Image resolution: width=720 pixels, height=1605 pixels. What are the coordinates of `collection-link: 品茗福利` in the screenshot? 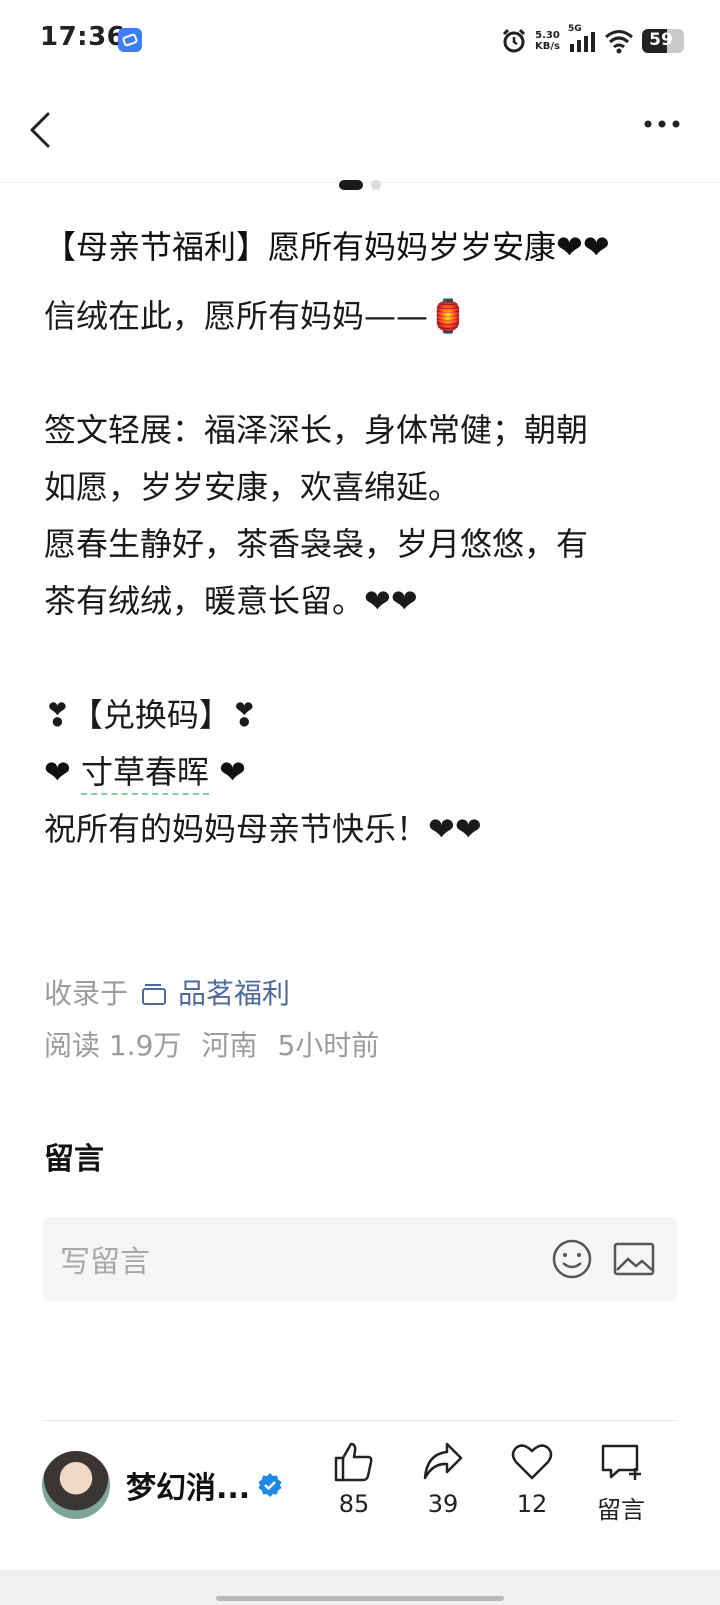 It's located at (215, 994).